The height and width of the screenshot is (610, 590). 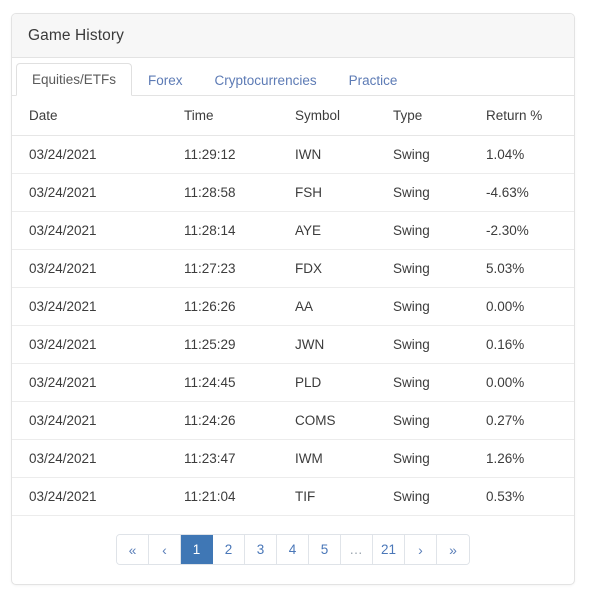 I want to click on column-header-time: Time, so click(x=239, y=116).